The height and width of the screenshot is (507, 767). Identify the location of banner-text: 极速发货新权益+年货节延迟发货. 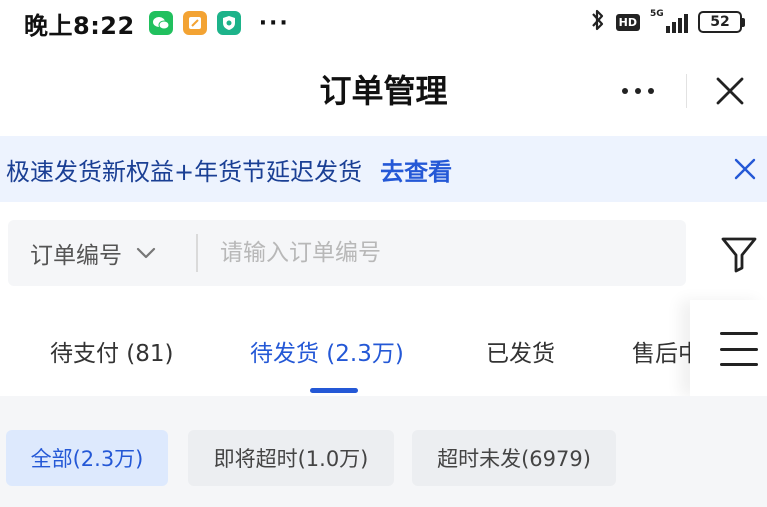
(184, 171).